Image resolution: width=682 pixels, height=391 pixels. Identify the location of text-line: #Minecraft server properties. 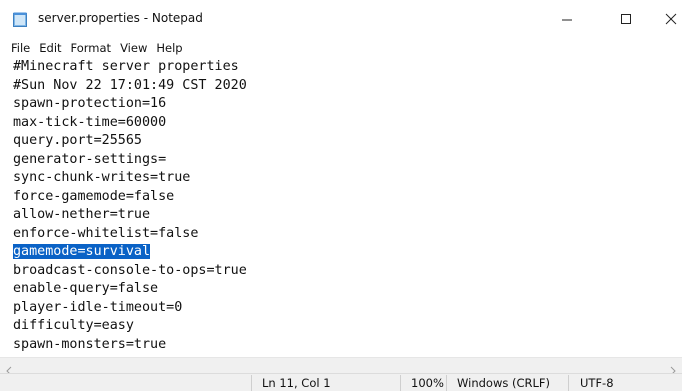
(126, 66).